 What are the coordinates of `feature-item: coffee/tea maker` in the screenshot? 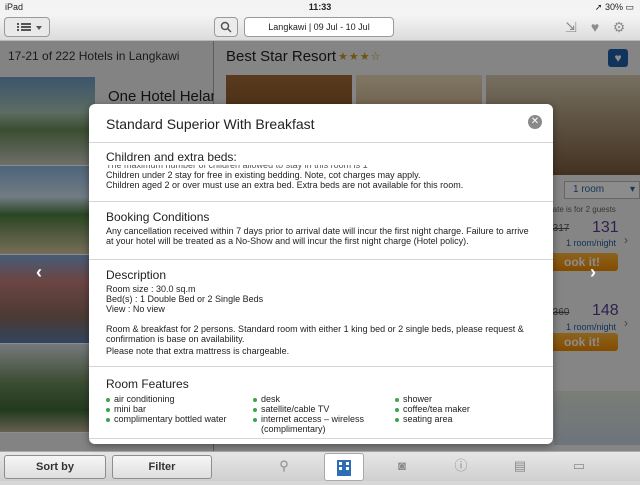 It's located at (465, 409).